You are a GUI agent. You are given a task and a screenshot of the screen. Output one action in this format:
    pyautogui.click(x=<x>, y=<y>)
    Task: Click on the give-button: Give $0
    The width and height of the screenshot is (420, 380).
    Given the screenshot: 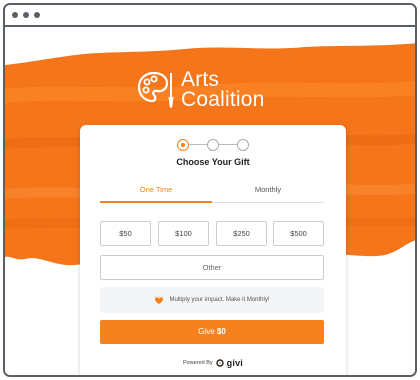 What is the action you would take?
    pyautogui.click(x=212, y=332)
    